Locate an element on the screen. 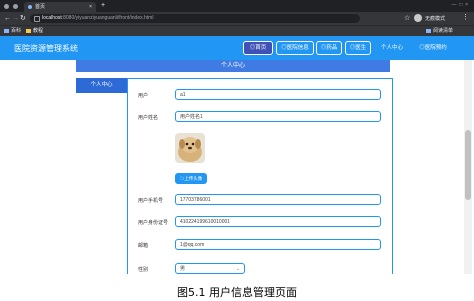 This screenshot has width=474, height=301. name-label: 用户姓名 is located at coordinates (148, 118).